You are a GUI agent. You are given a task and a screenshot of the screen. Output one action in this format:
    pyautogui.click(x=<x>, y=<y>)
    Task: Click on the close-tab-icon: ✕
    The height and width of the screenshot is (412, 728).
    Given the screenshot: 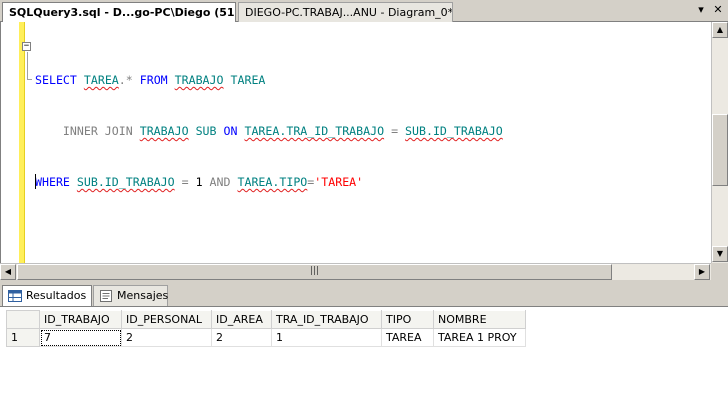 What is the action you would take?
    pyautogui.click(x=718, y=10)
    